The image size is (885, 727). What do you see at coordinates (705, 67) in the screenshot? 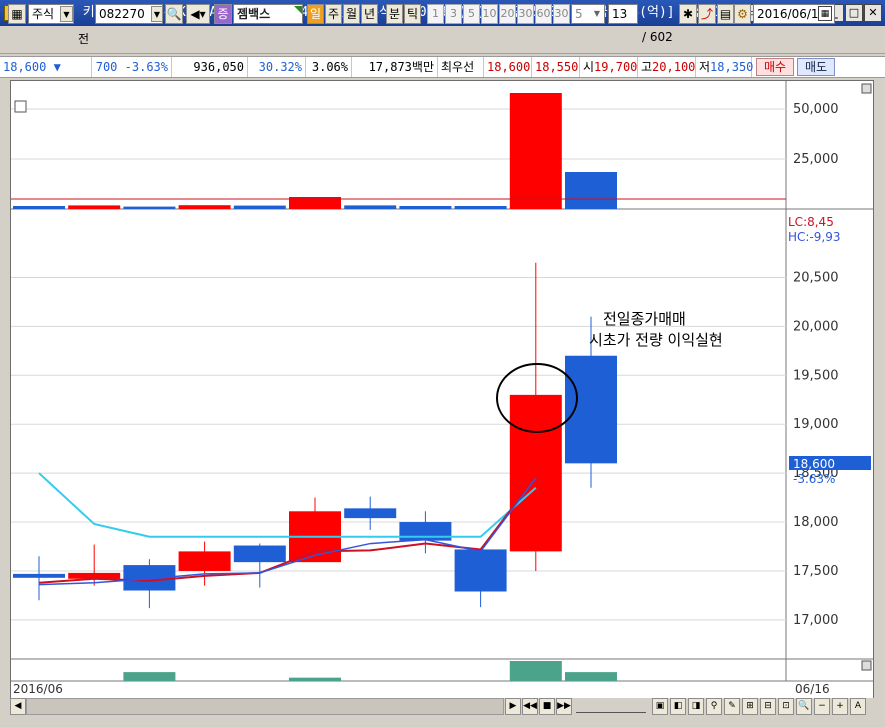
I see `low-label: 저` at bounding box center [705, 67].